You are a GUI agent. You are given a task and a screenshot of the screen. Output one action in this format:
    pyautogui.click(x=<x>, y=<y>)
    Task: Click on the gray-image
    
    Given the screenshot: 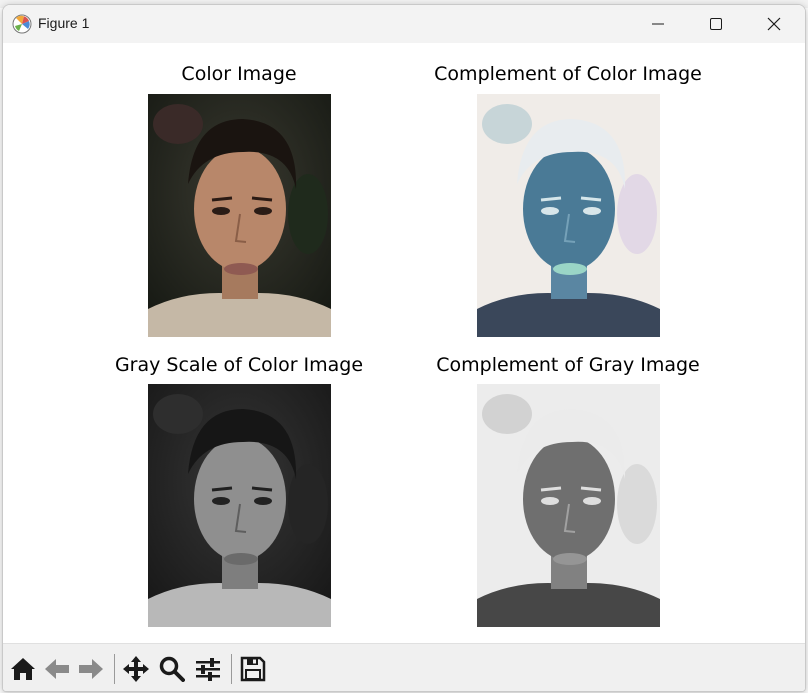 What is the action you would take?
    pyautogui.click(x=239, y=505)
    